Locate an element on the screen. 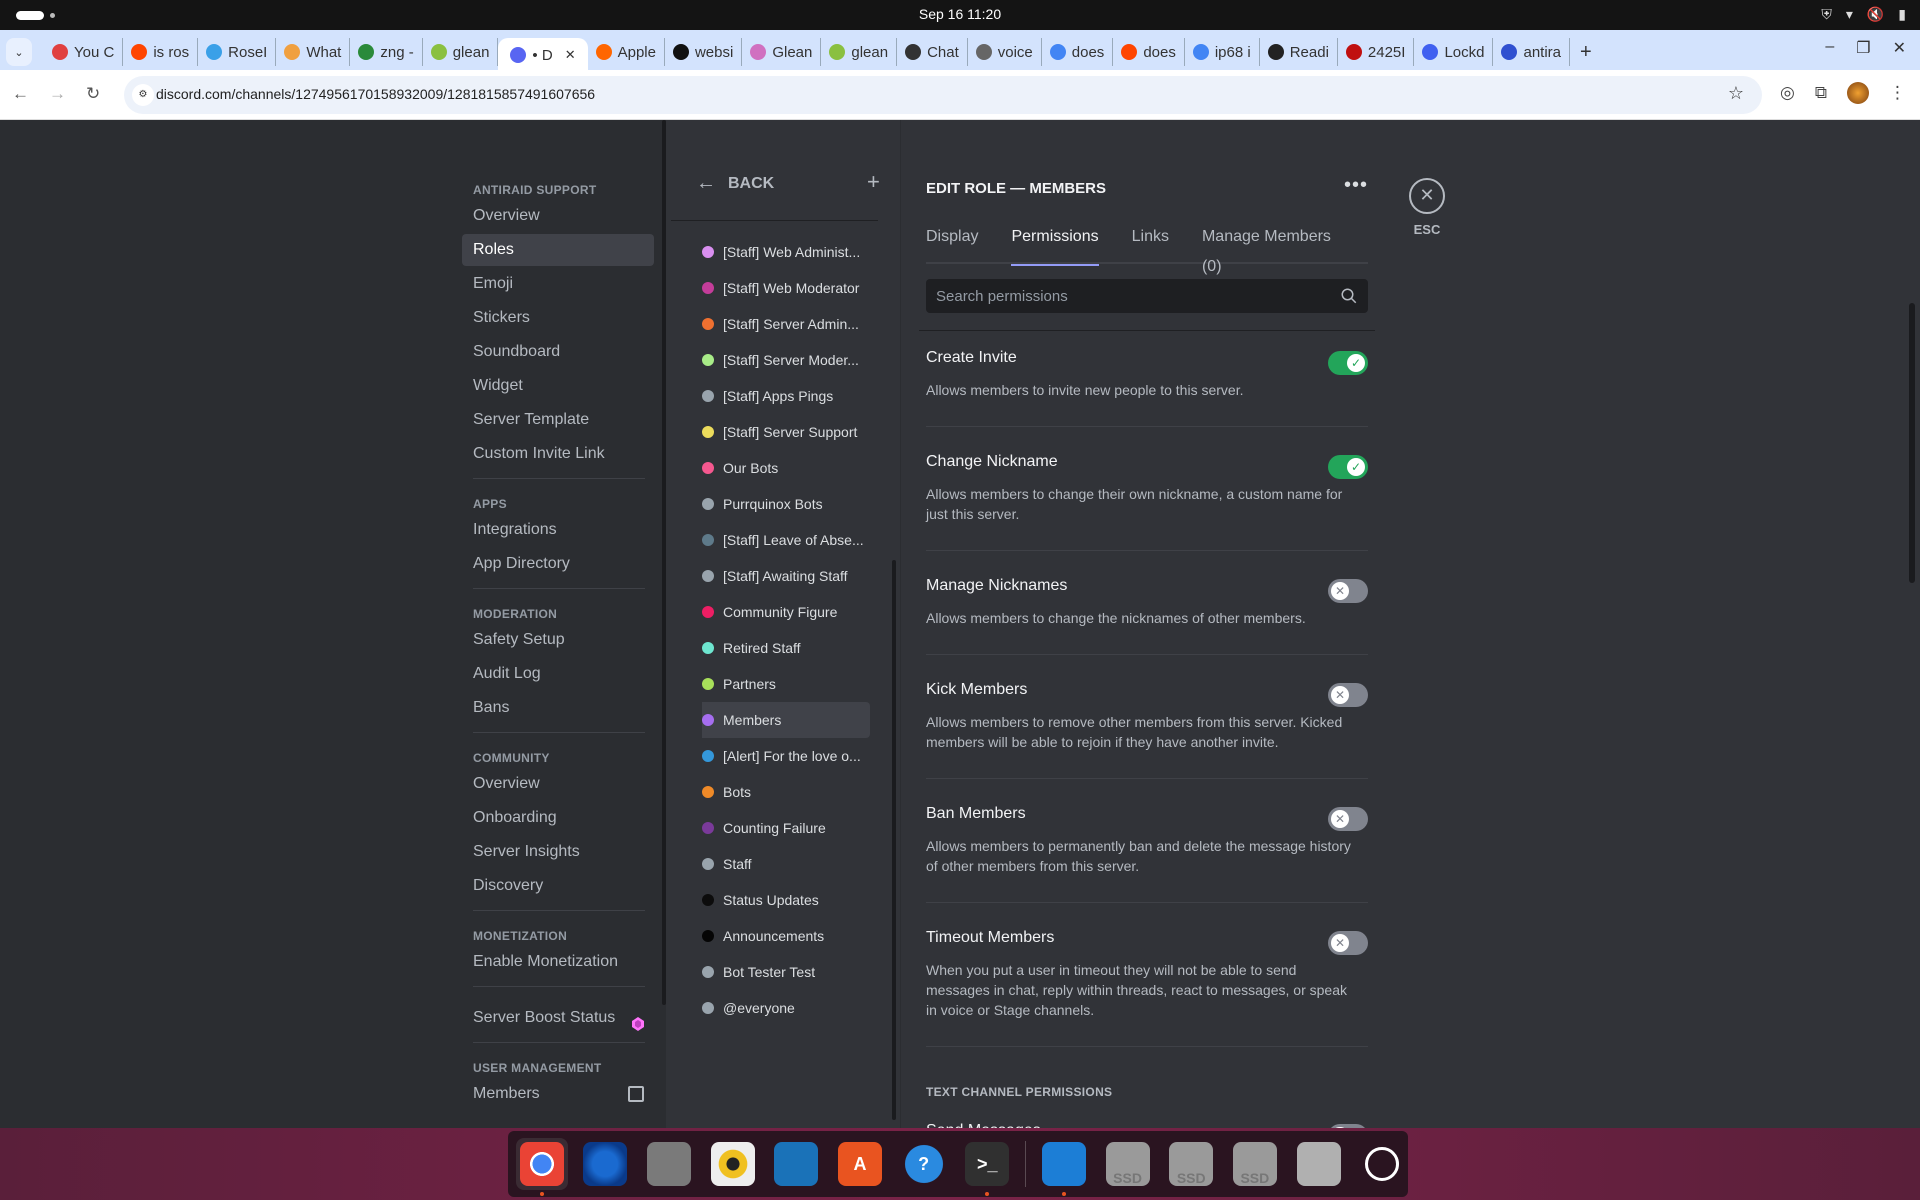 This screenshot has height=1200, width=1920. back-button: ← BACK is located at coordinates (735, 183).